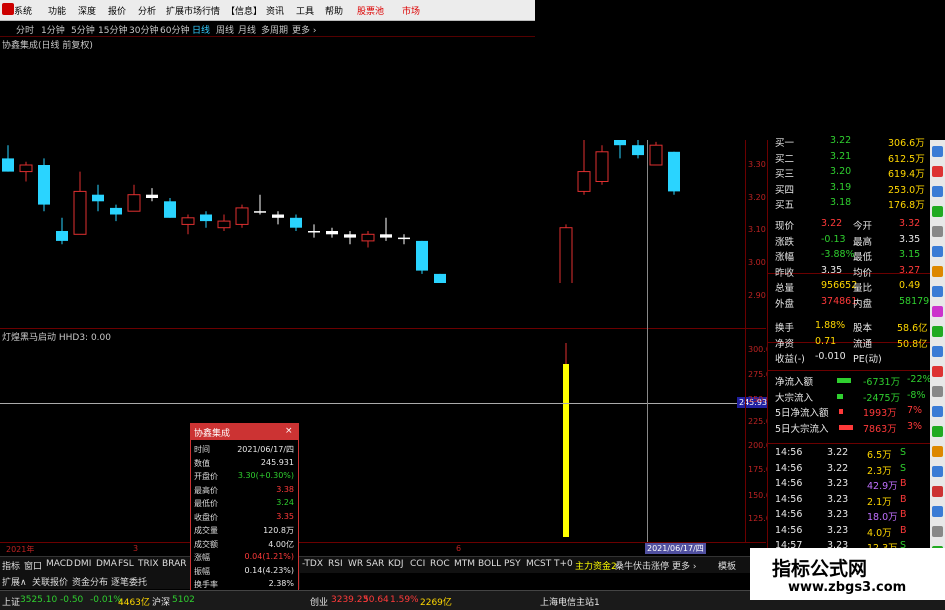  What do you see at coordinates (244, 432) in the screenshot?
I see `tooltip-header: 协鑫集成 ×` at bounding box center [244, 432].